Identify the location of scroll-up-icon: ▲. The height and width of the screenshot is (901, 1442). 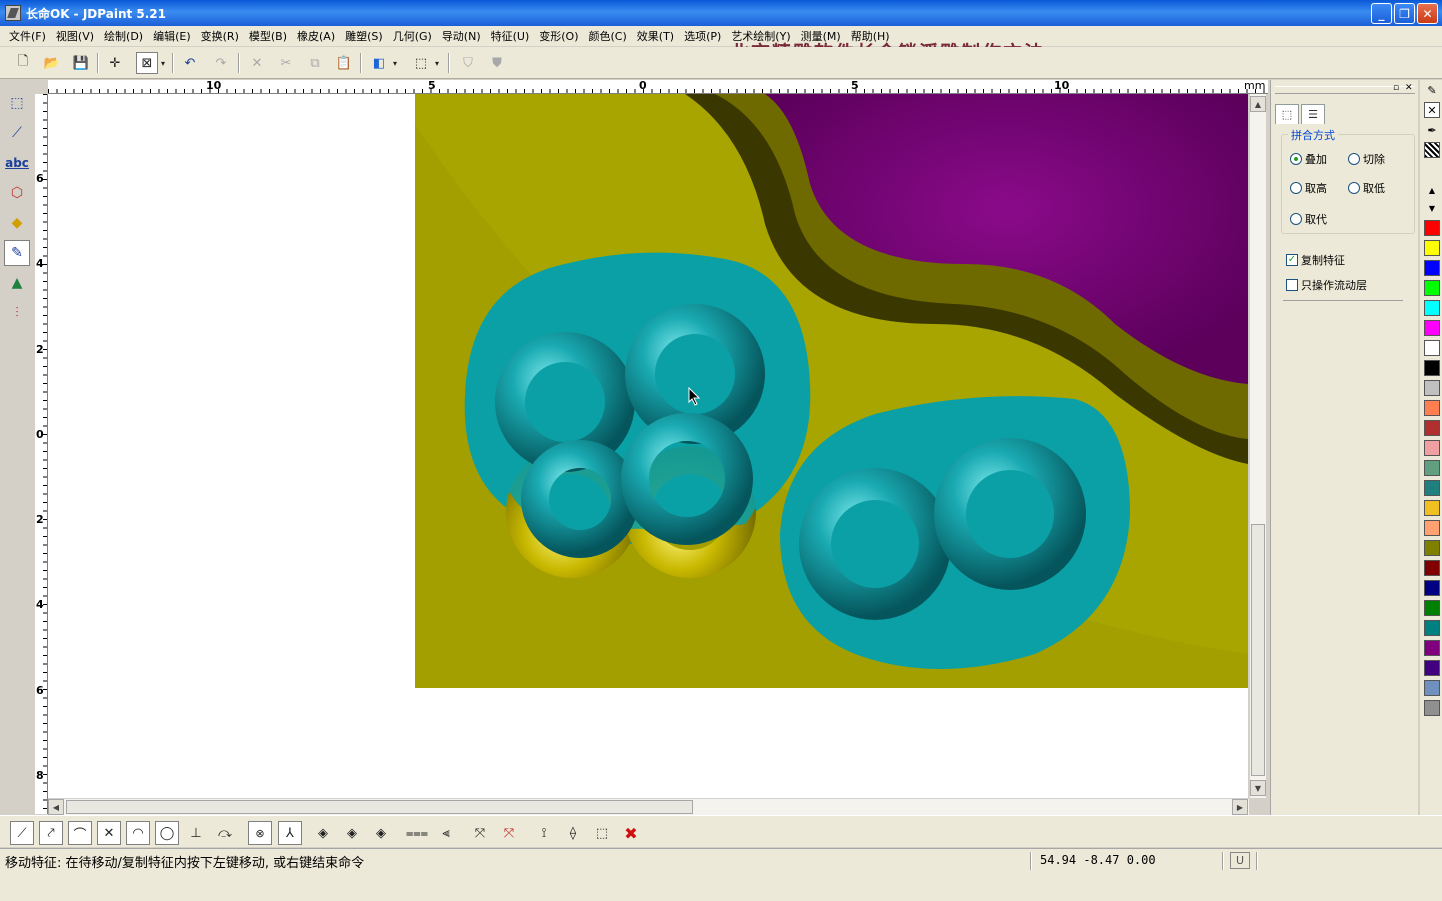
(1258, 104).